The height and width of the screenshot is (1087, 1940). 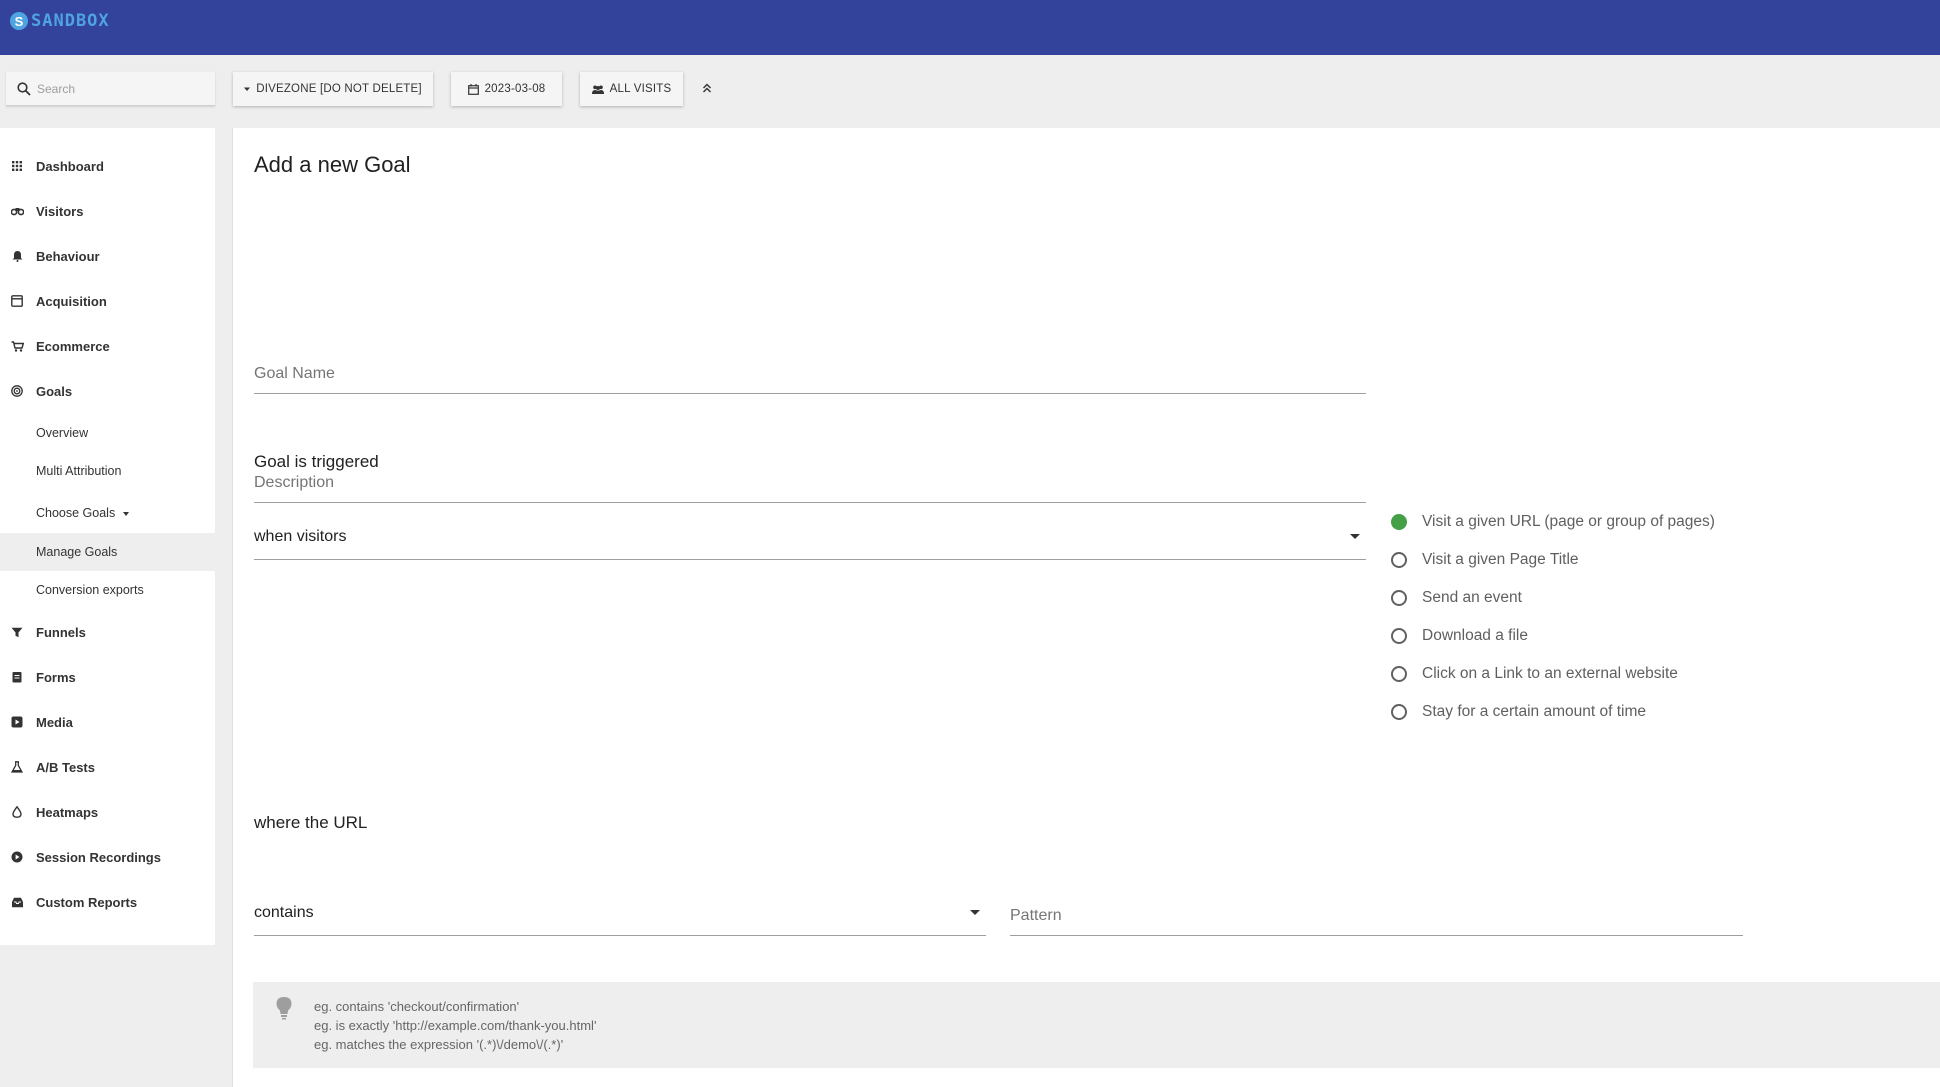 What do you see at coordinates (316, 461) in the screenshot?
I see `goal-triggered-label: Goal is triggered` at bounding box center [316, 461].